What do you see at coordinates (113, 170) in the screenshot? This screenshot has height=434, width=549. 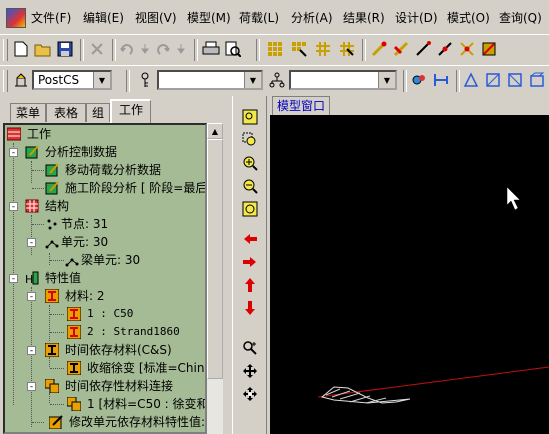 I see `tree-node-label: 移动荷载分析数据` at bounding box center [113, 170].